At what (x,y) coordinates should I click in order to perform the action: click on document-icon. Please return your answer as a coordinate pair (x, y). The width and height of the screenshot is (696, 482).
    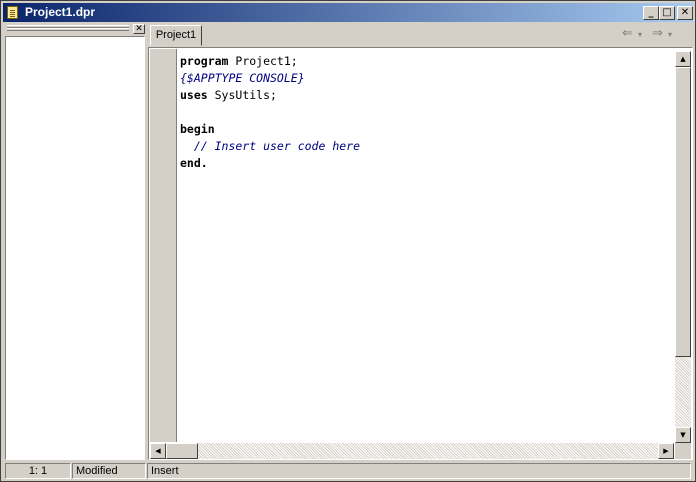
    Looking at the image, I should click on (12, 12).